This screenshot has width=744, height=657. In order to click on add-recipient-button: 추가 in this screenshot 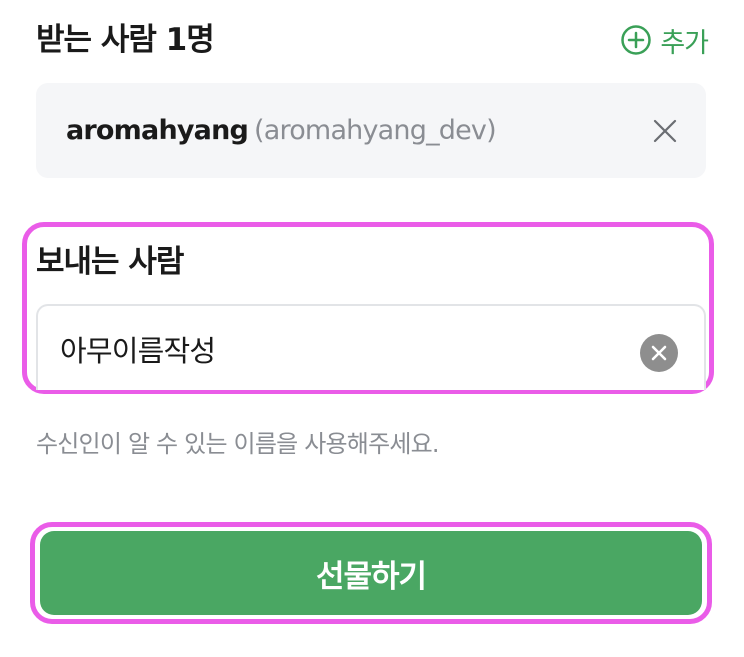, I will do `click(664, 40)`.